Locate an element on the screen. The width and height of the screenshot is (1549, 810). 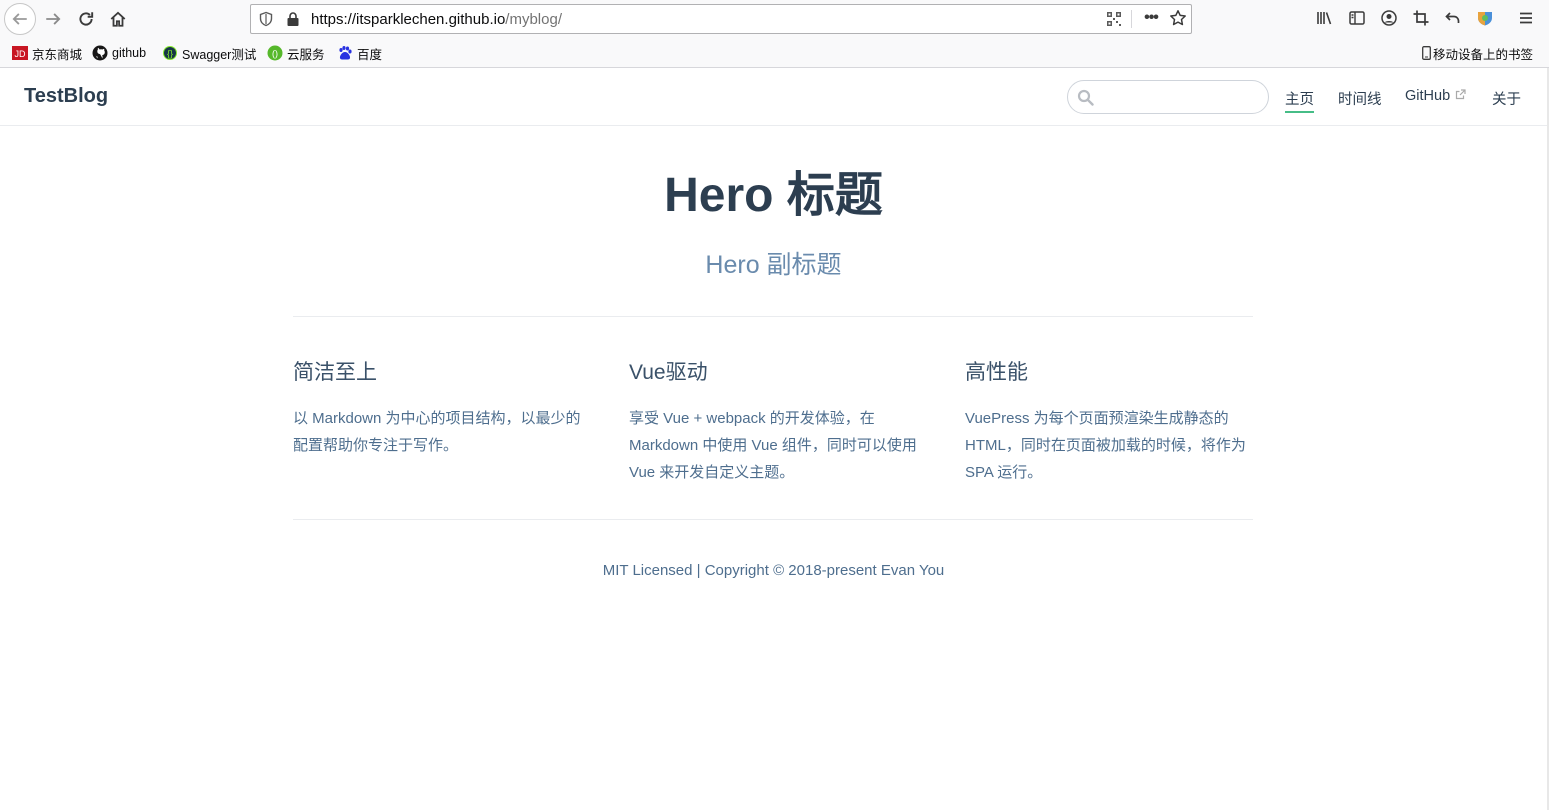
site-navbar: TestBlog 主页 时间线 GitHub 关于 is located at coordinates (773, 97).